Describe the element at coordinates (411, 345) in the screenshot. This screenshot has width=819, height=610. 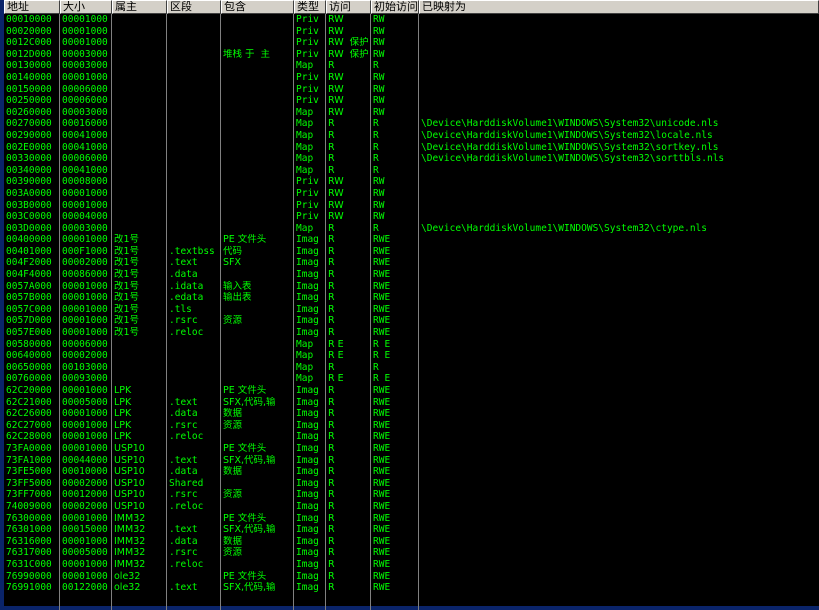
I see `table-row: 00580000 00006000 Map R E R E` at that location.